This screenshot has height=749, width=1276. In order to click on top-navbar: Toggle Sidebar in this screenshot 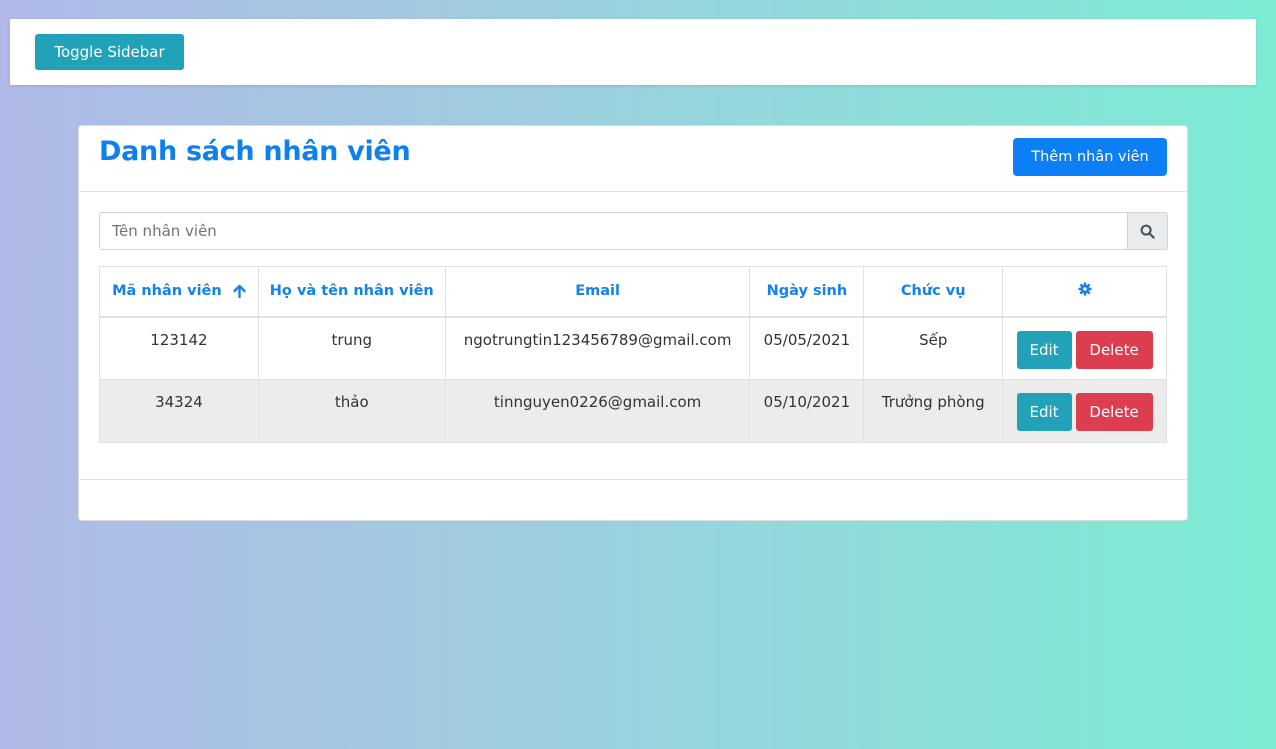, I will do `click(633, 52)`.